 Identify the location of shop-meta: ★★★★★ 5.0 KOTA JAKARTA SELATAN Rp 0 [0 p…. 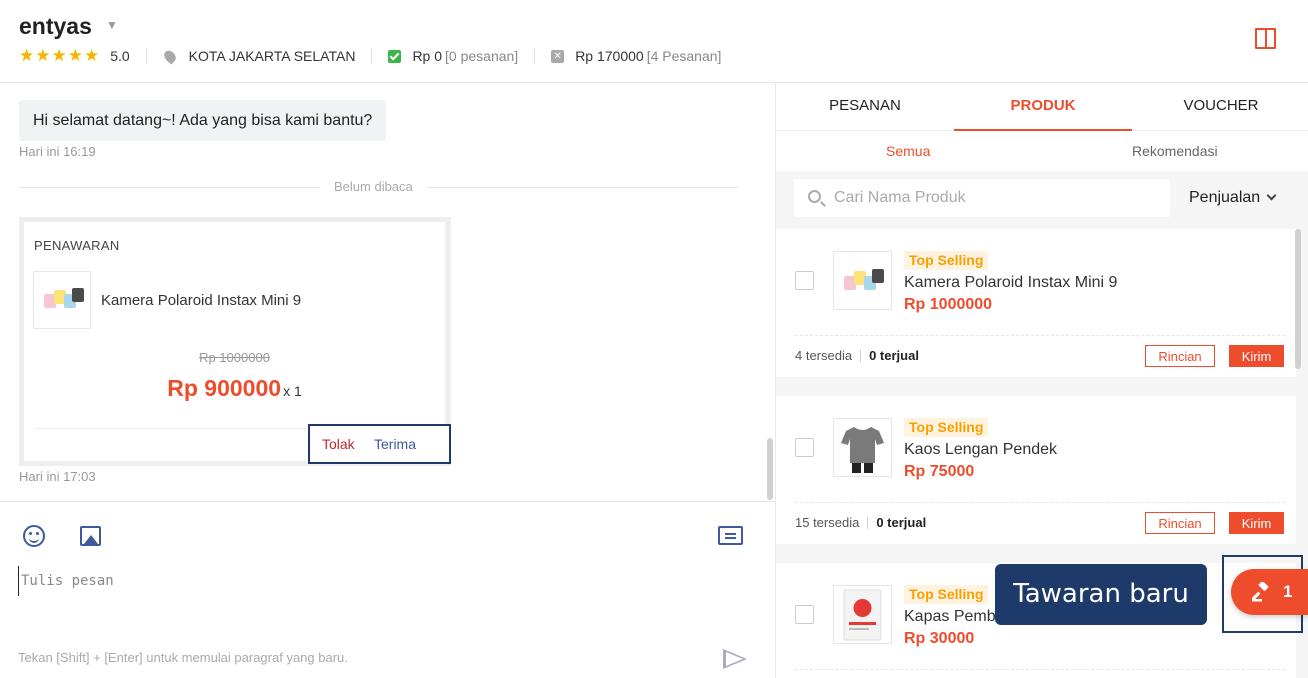
(370, 56).